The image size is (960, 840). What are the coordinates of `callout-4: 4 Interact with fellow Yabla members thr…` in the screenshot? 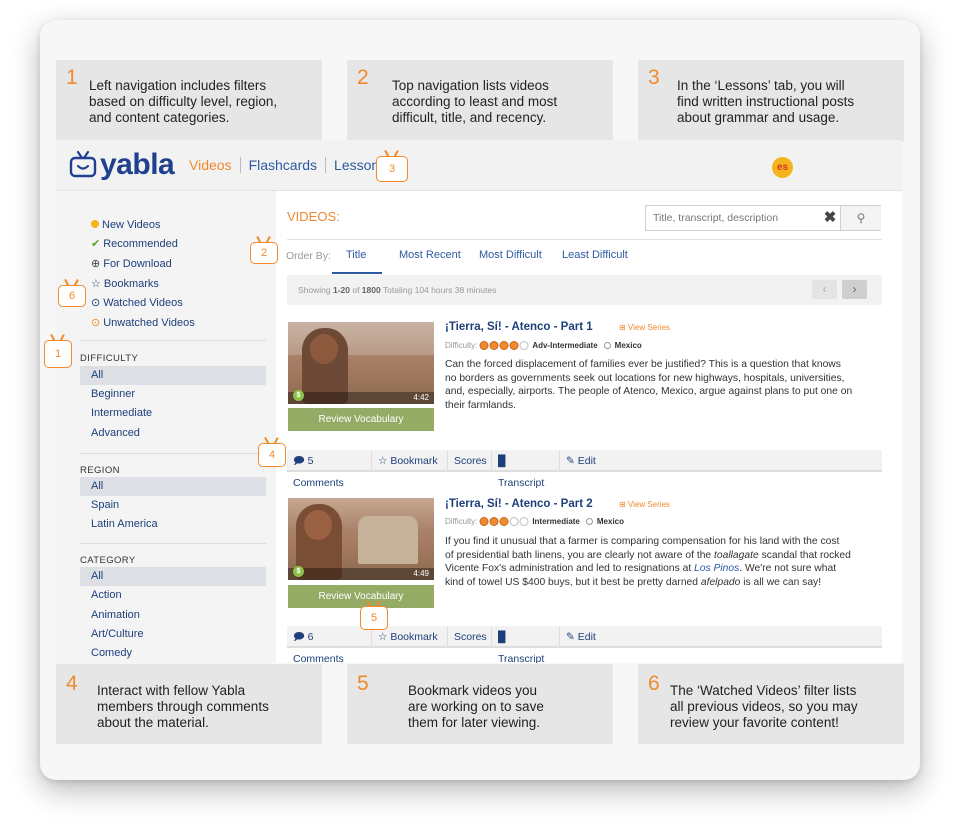 It's located at (189, 704).